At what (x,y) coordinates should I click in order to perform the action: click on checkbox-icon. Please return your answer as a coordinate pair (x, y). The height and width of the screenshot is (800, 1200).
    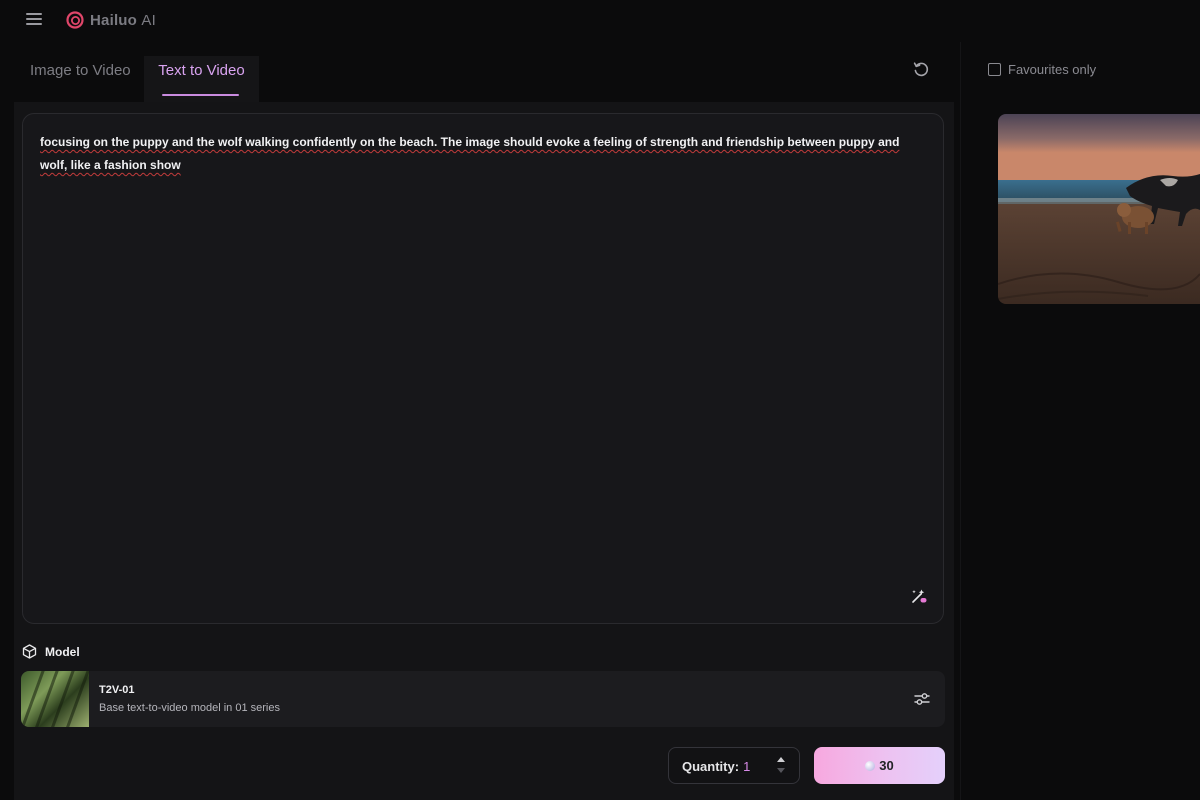
    Looking at the image, I should click on (994, 69).